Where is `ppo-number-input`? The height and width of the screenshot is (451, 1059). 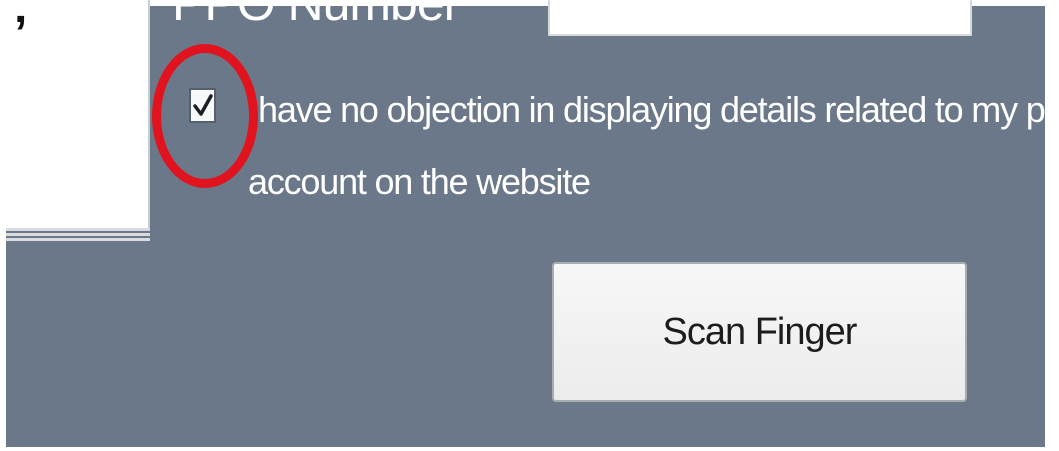 ppo-number-input is located at coordinates (760, 18).